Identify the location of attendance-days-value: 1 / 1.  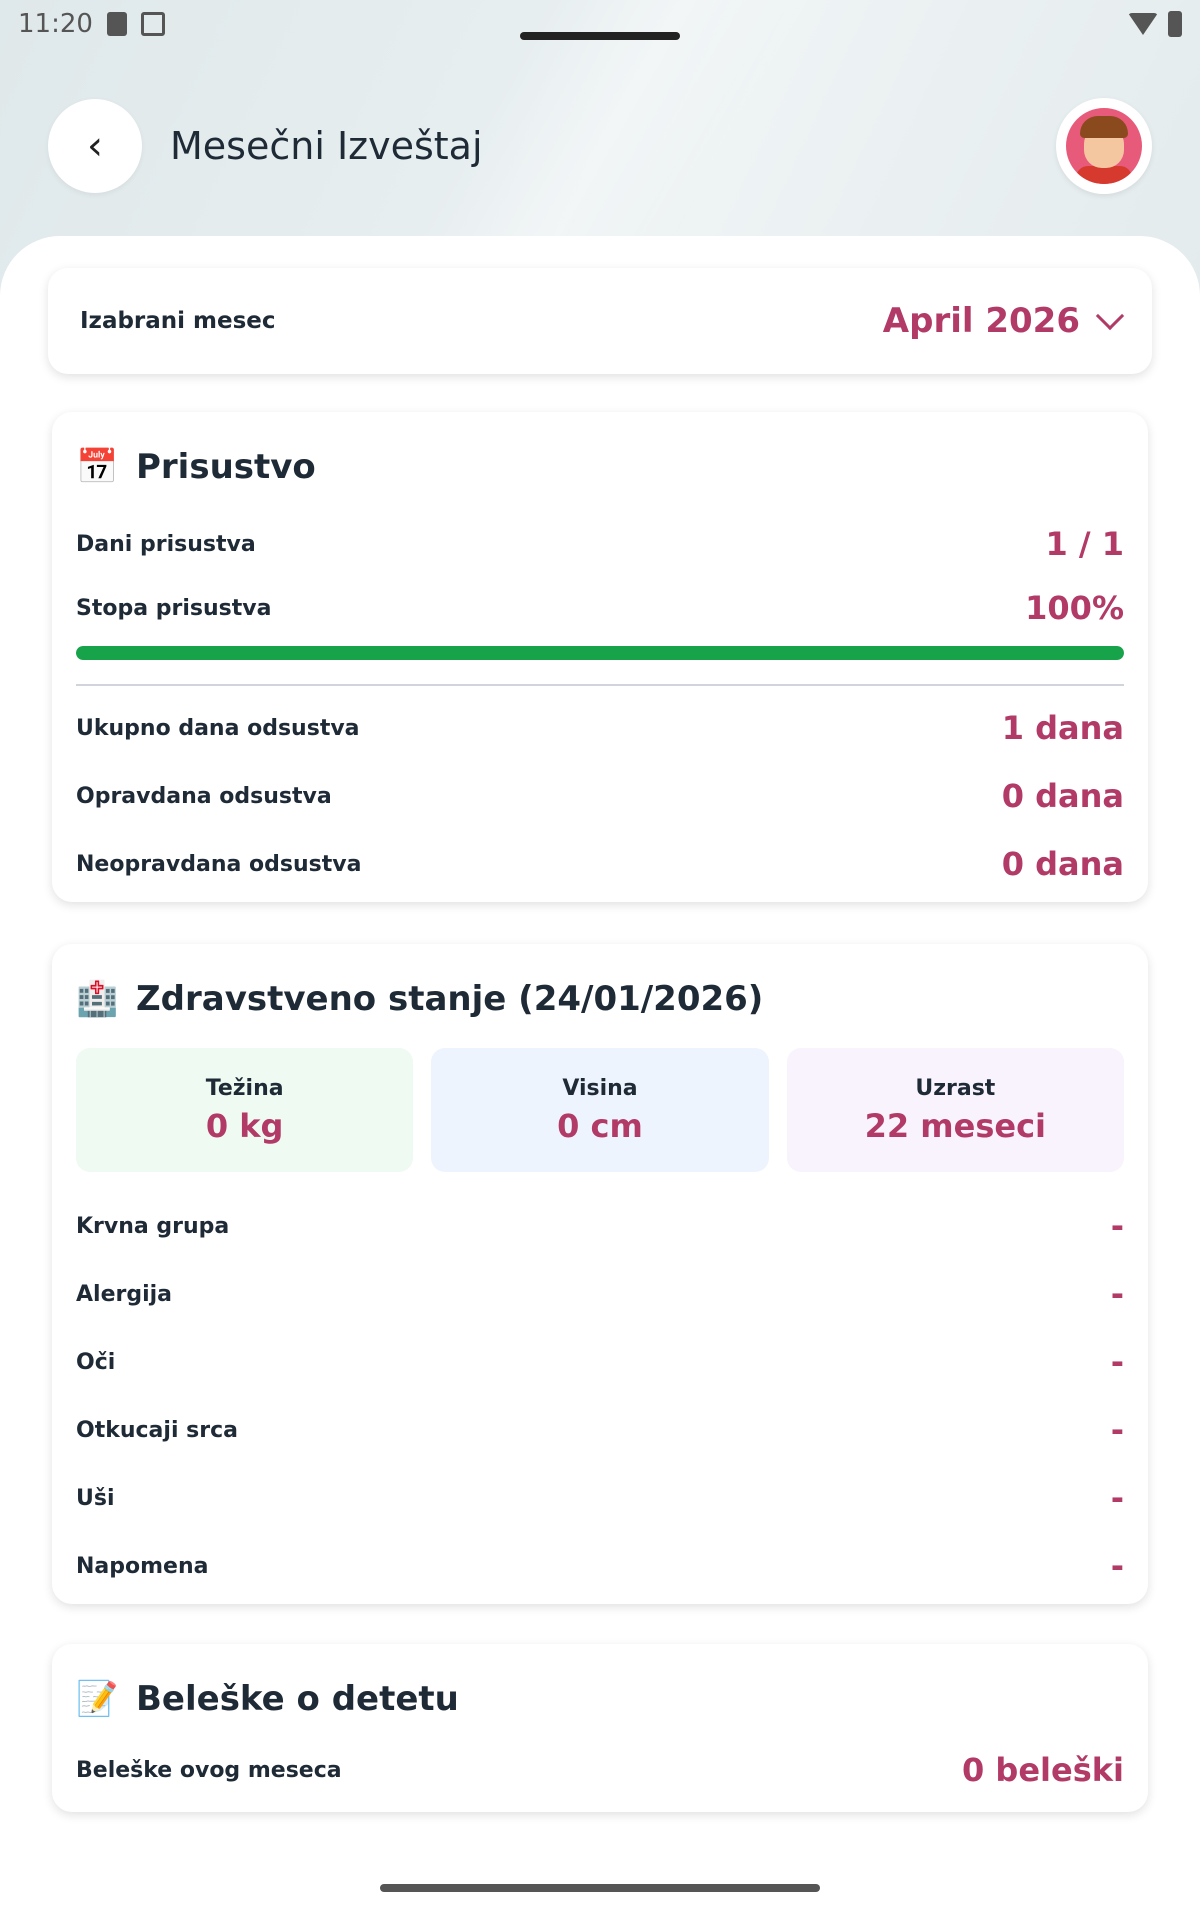
(1085, 544).